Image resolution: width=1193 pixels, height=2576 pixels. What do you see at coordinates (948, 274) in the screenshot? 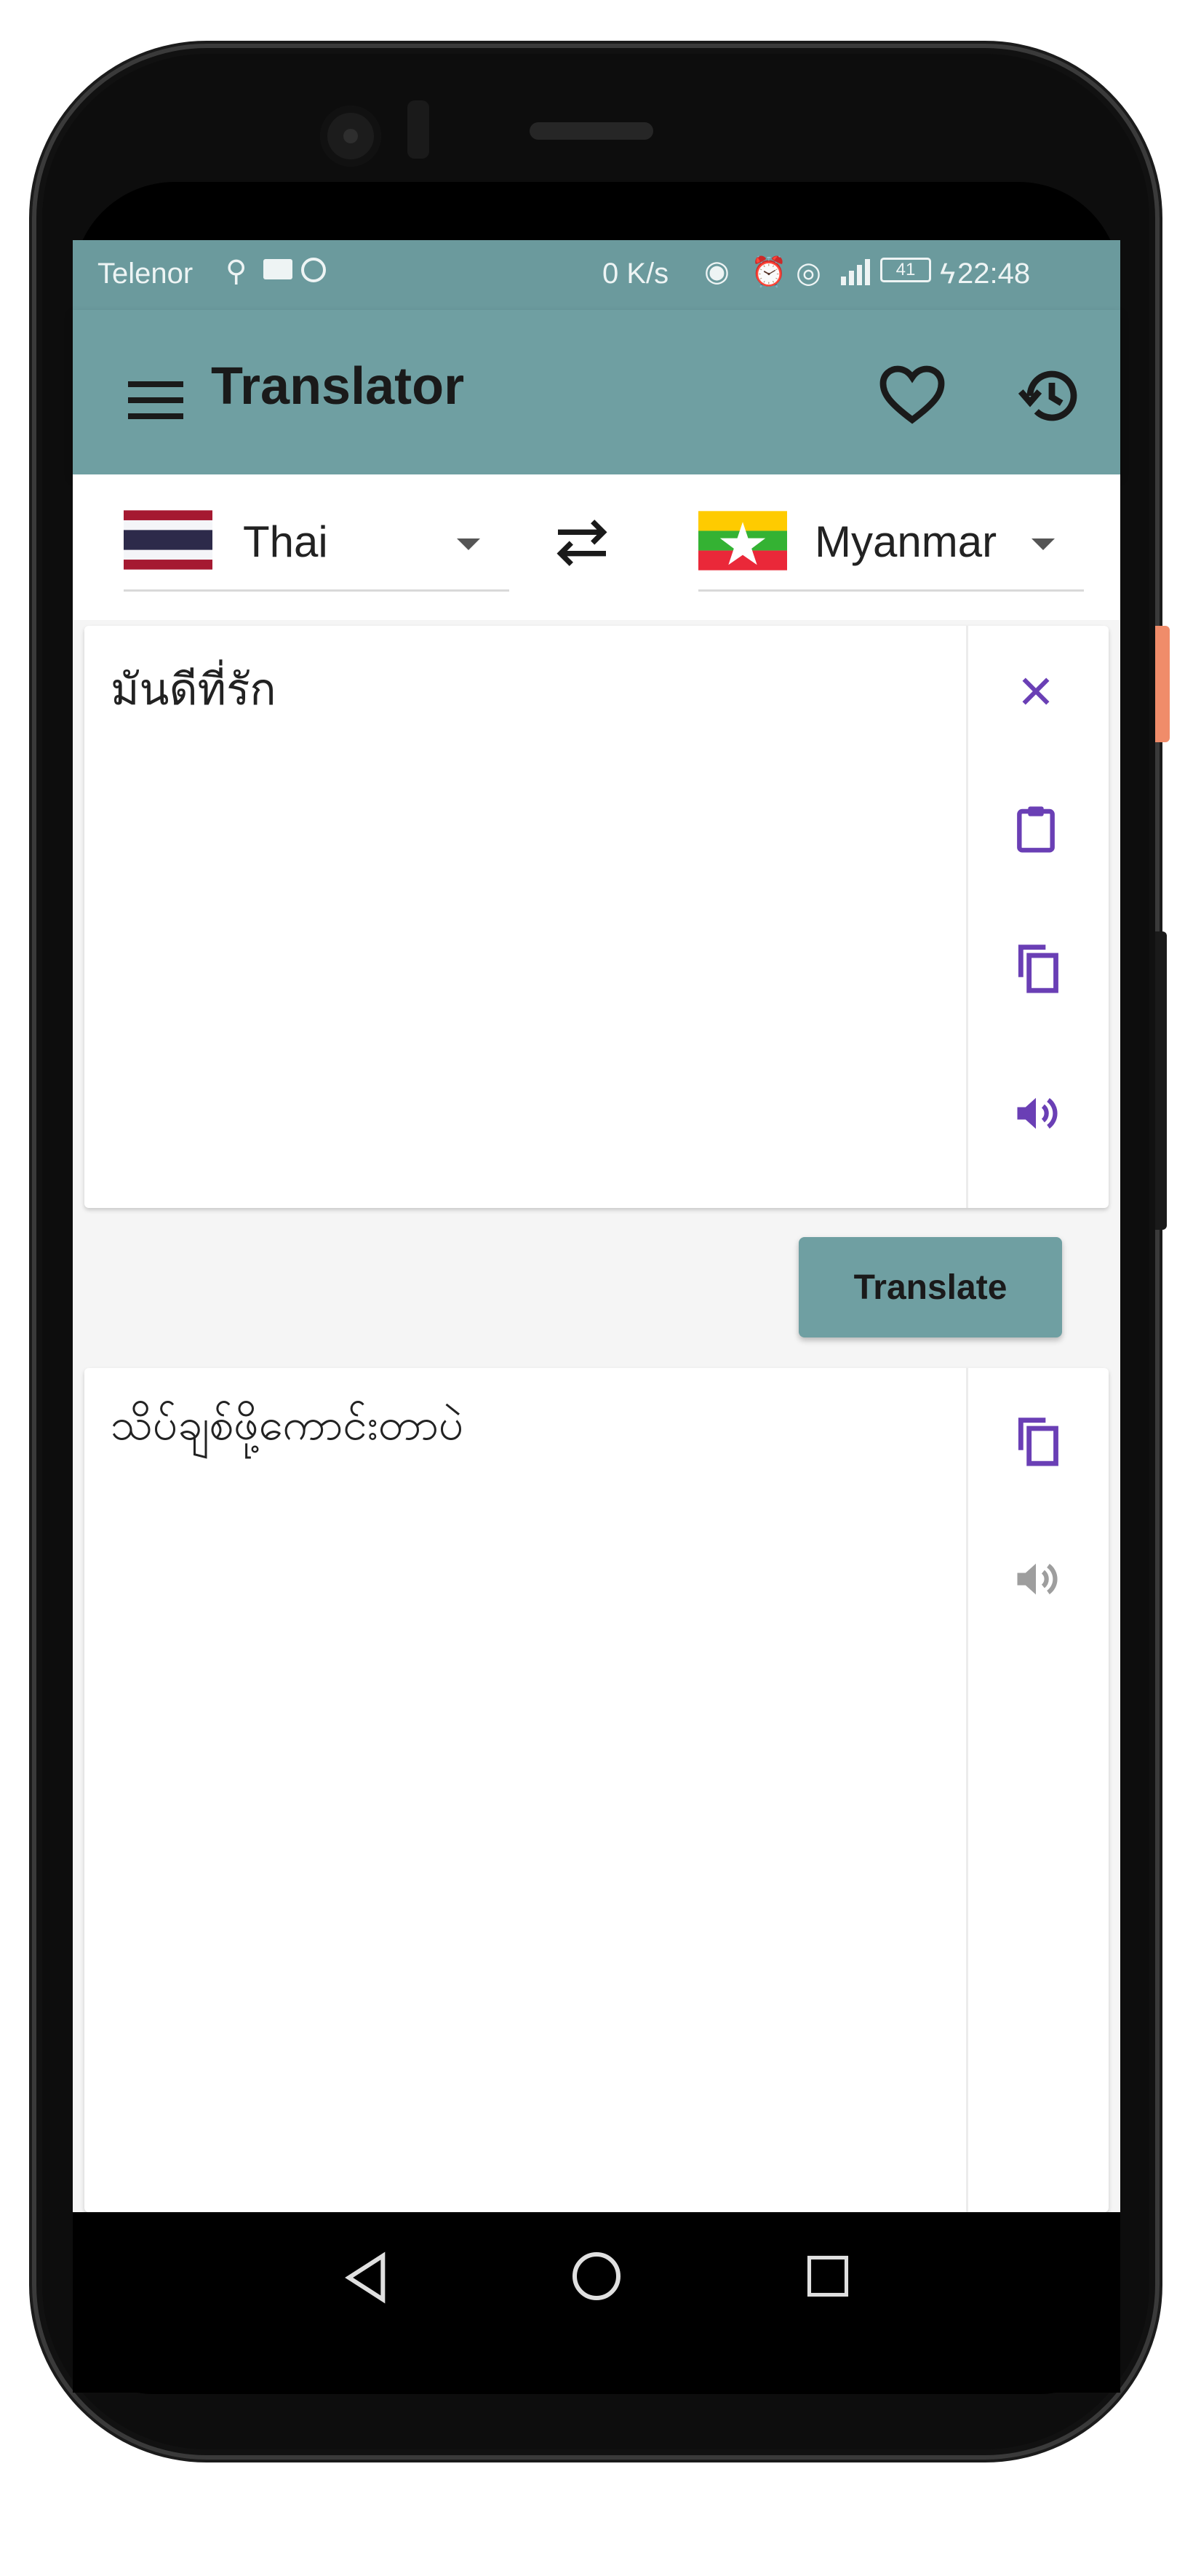
I see `charging-icon: ϟ` at bounding box center [948, 274].